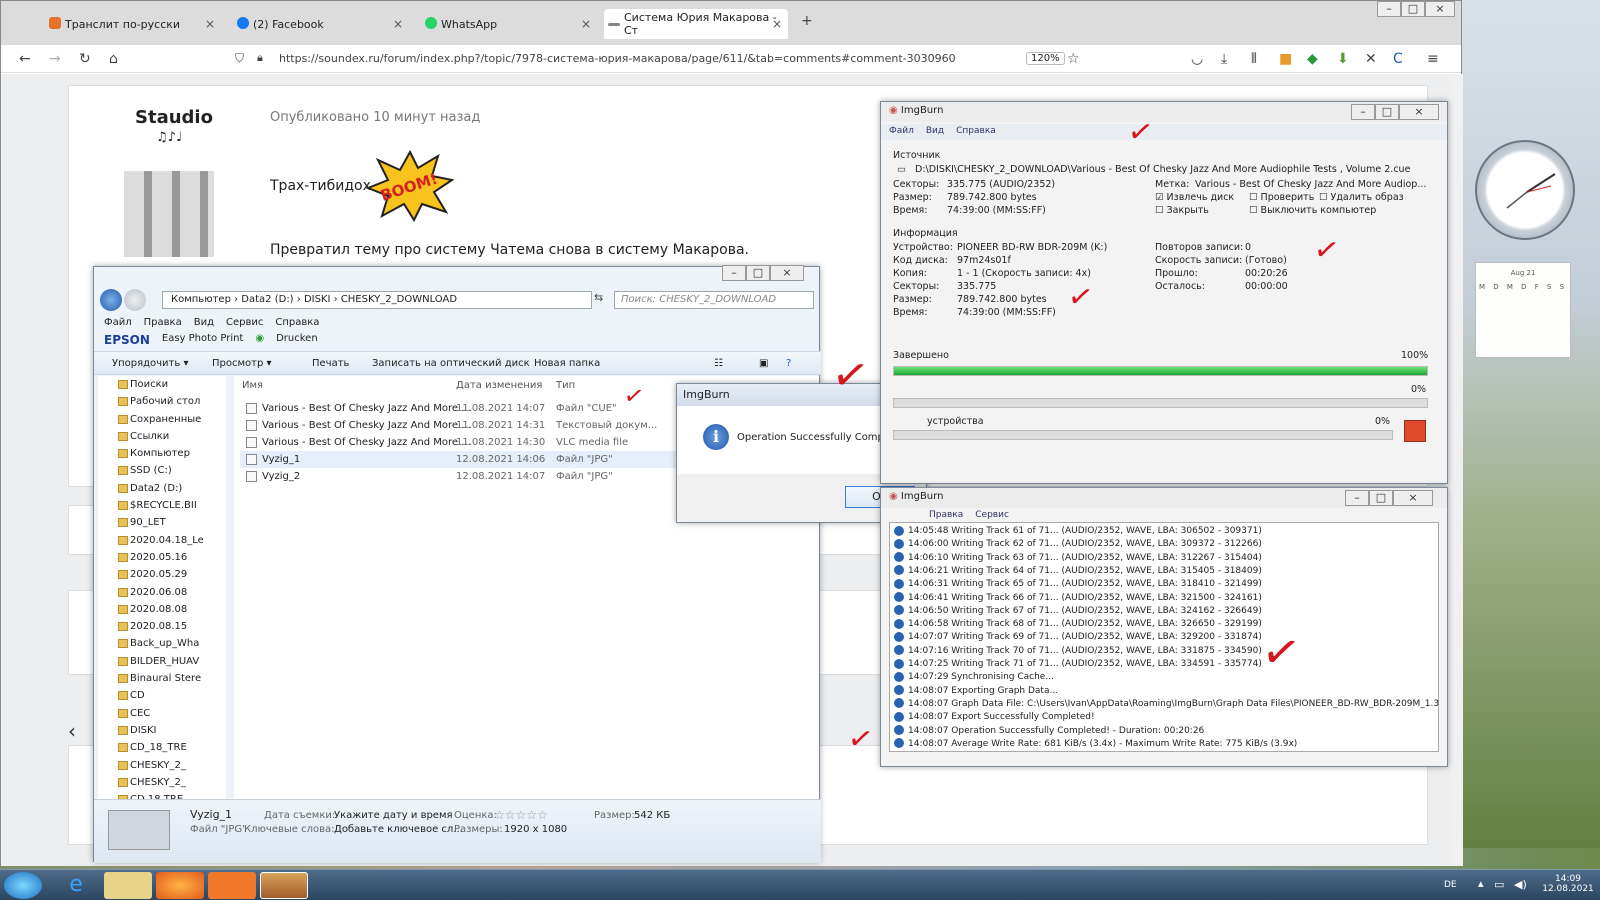 The width and height of the screenshot is (1600, 900). Describe the element at coordinates (162, 522) in the screenshot. I see `tree-item: 90_LET` at that location.